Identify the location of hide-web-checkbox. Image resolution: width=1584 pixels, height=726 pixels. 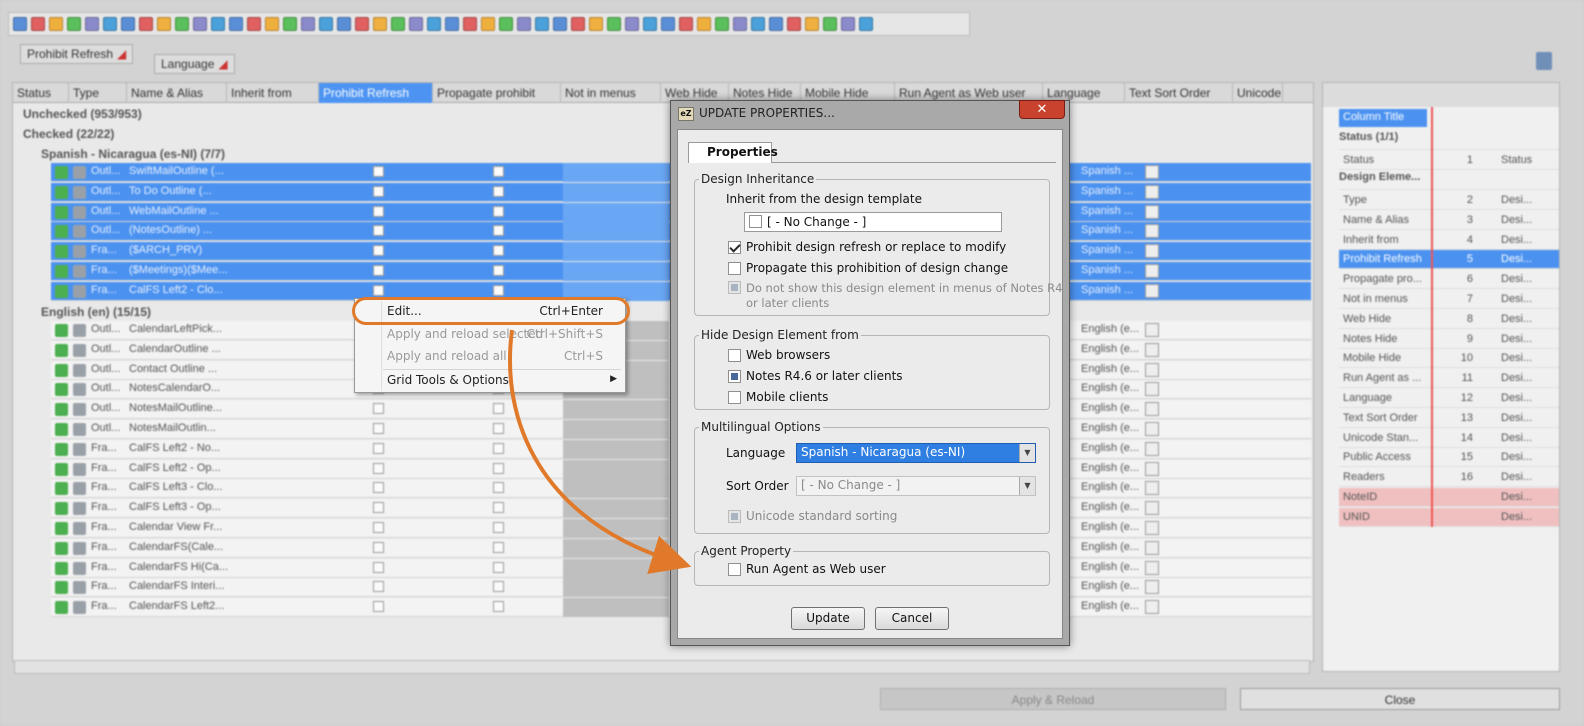
(734, 355).